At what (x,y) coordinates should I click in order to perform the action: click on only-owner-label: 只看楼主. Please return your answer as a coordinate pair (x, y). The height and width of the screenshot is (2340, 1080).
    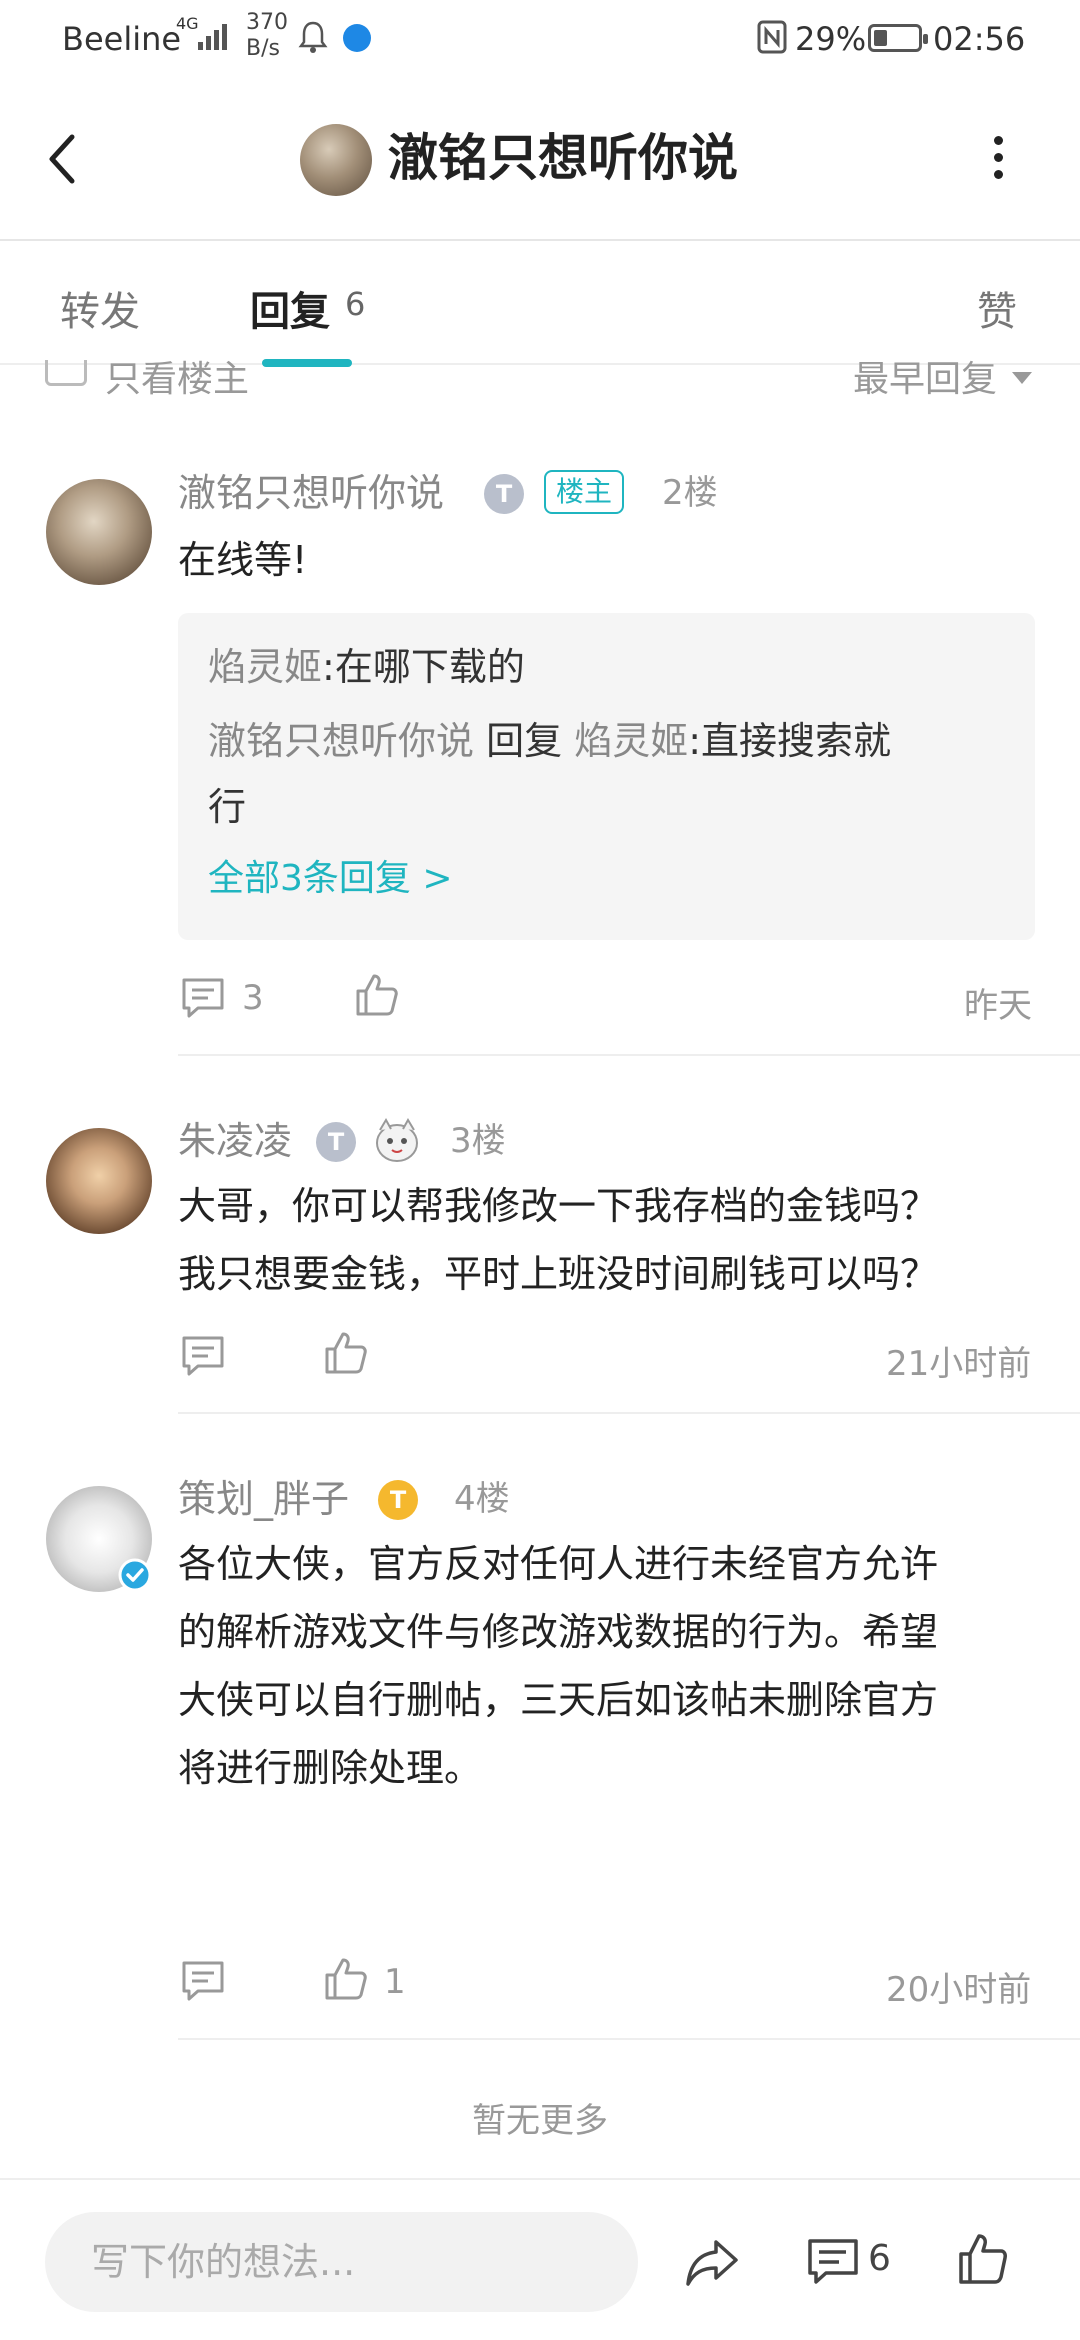
    Looking at the image, I should click on (177, 379).